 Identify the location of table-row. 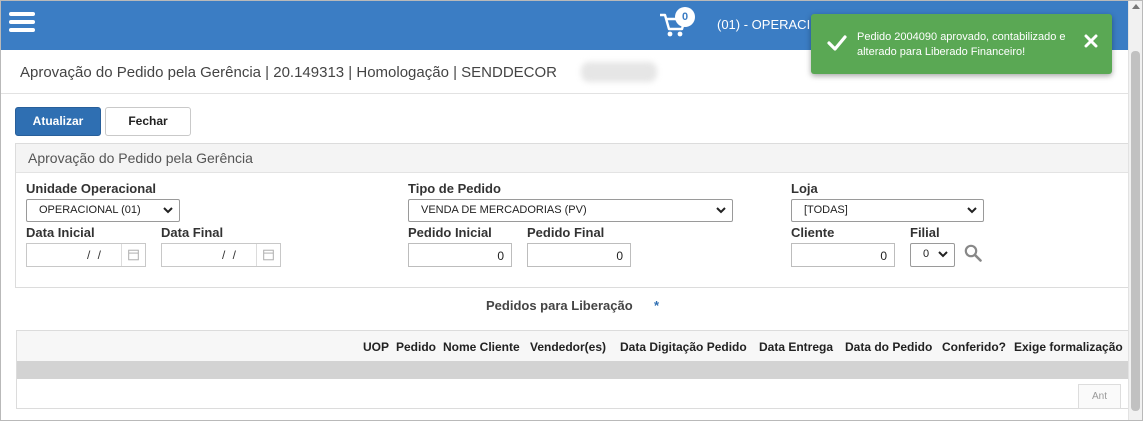
(573, 370).